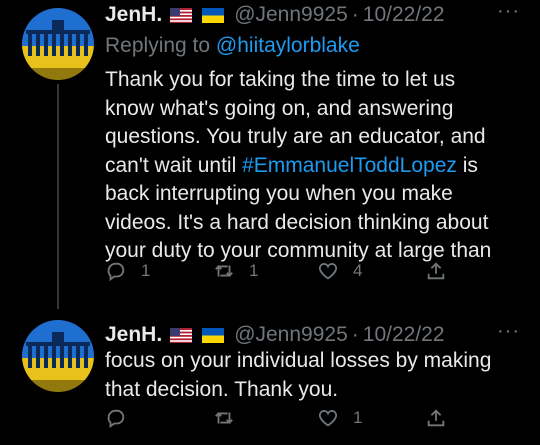 The height and width of the screenshot is (445, 540). What do you see at coordinates (127, 271) in the screenshot?
I see `reply-button: 1` at bounding box center [127, 271].